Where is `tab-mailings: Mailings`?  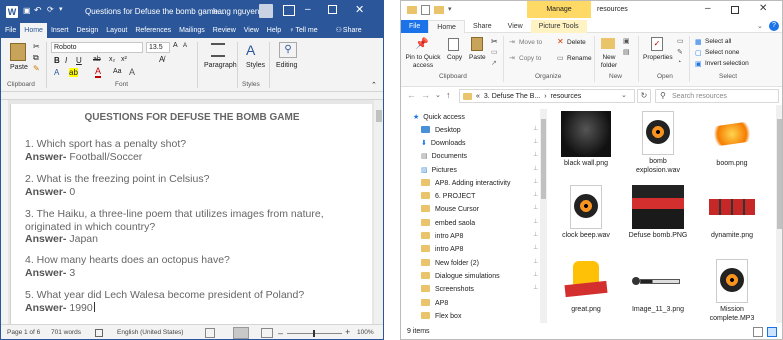 tab-mailings: Mailings is located at coordinates (192, 30).